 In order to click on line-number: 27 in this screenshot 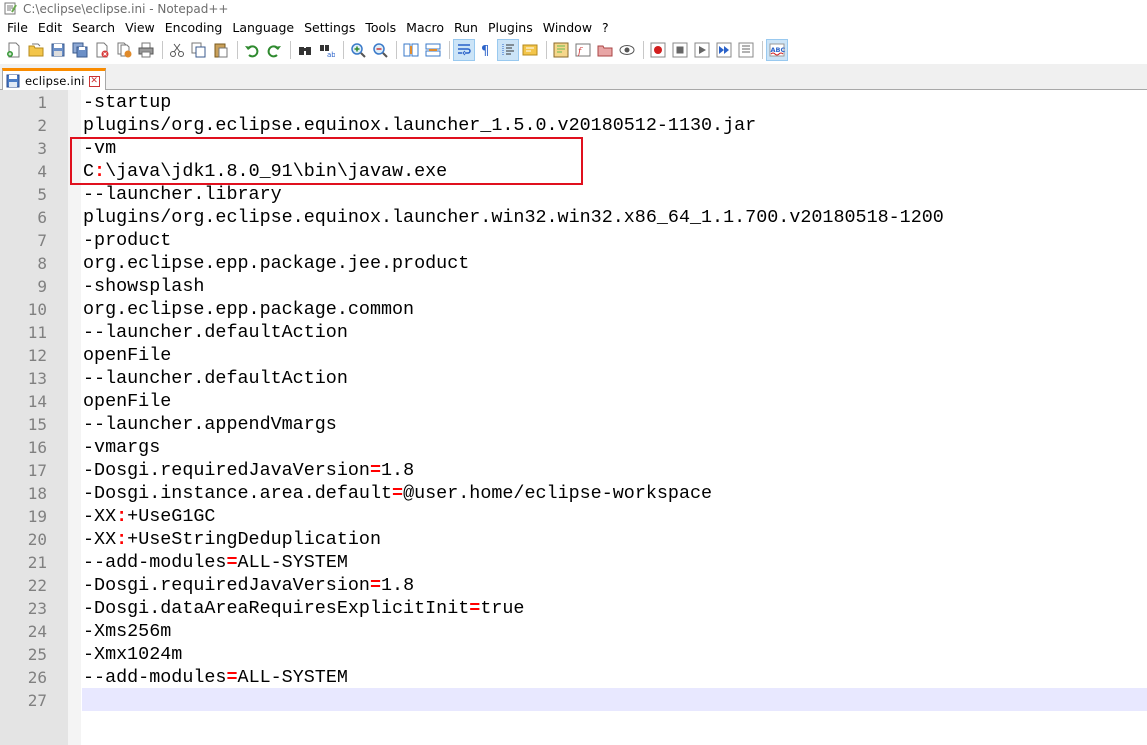, I will do `click(37, 700)`.